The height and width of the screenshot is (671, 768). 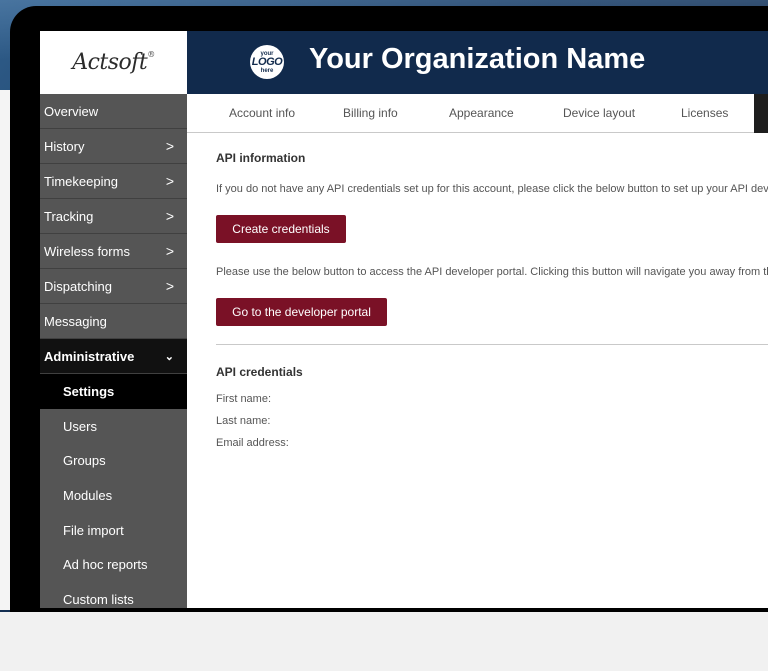 What do you see at coordinates (113, 460) in the screenshot?
I see `sidebar-subitem-groups: Groups` at bounding box center [113, 460].